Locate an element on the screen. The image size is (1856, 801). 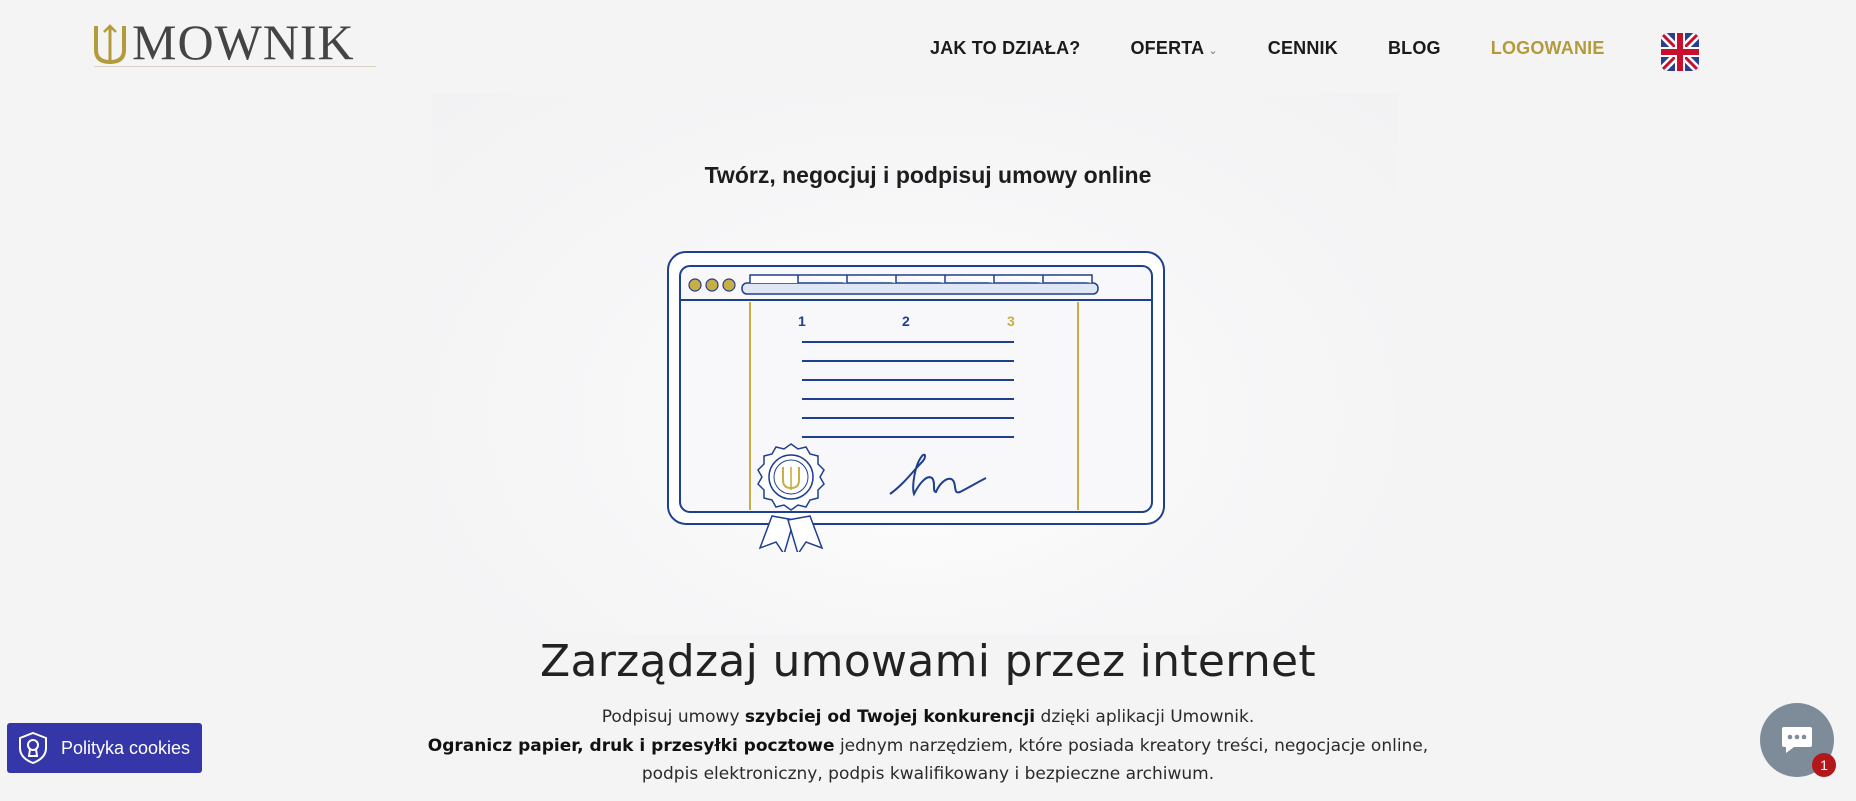
contract-illustration: 1 2 3 is located at coordinates (916, 401).